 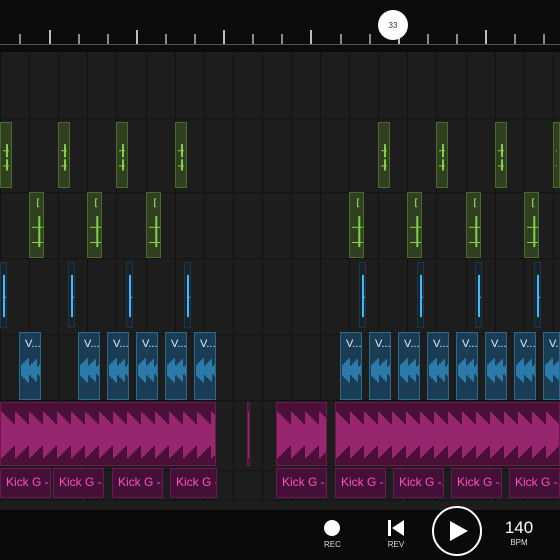 I want to click on bpm-value: 140, so click(x=519, y=527).